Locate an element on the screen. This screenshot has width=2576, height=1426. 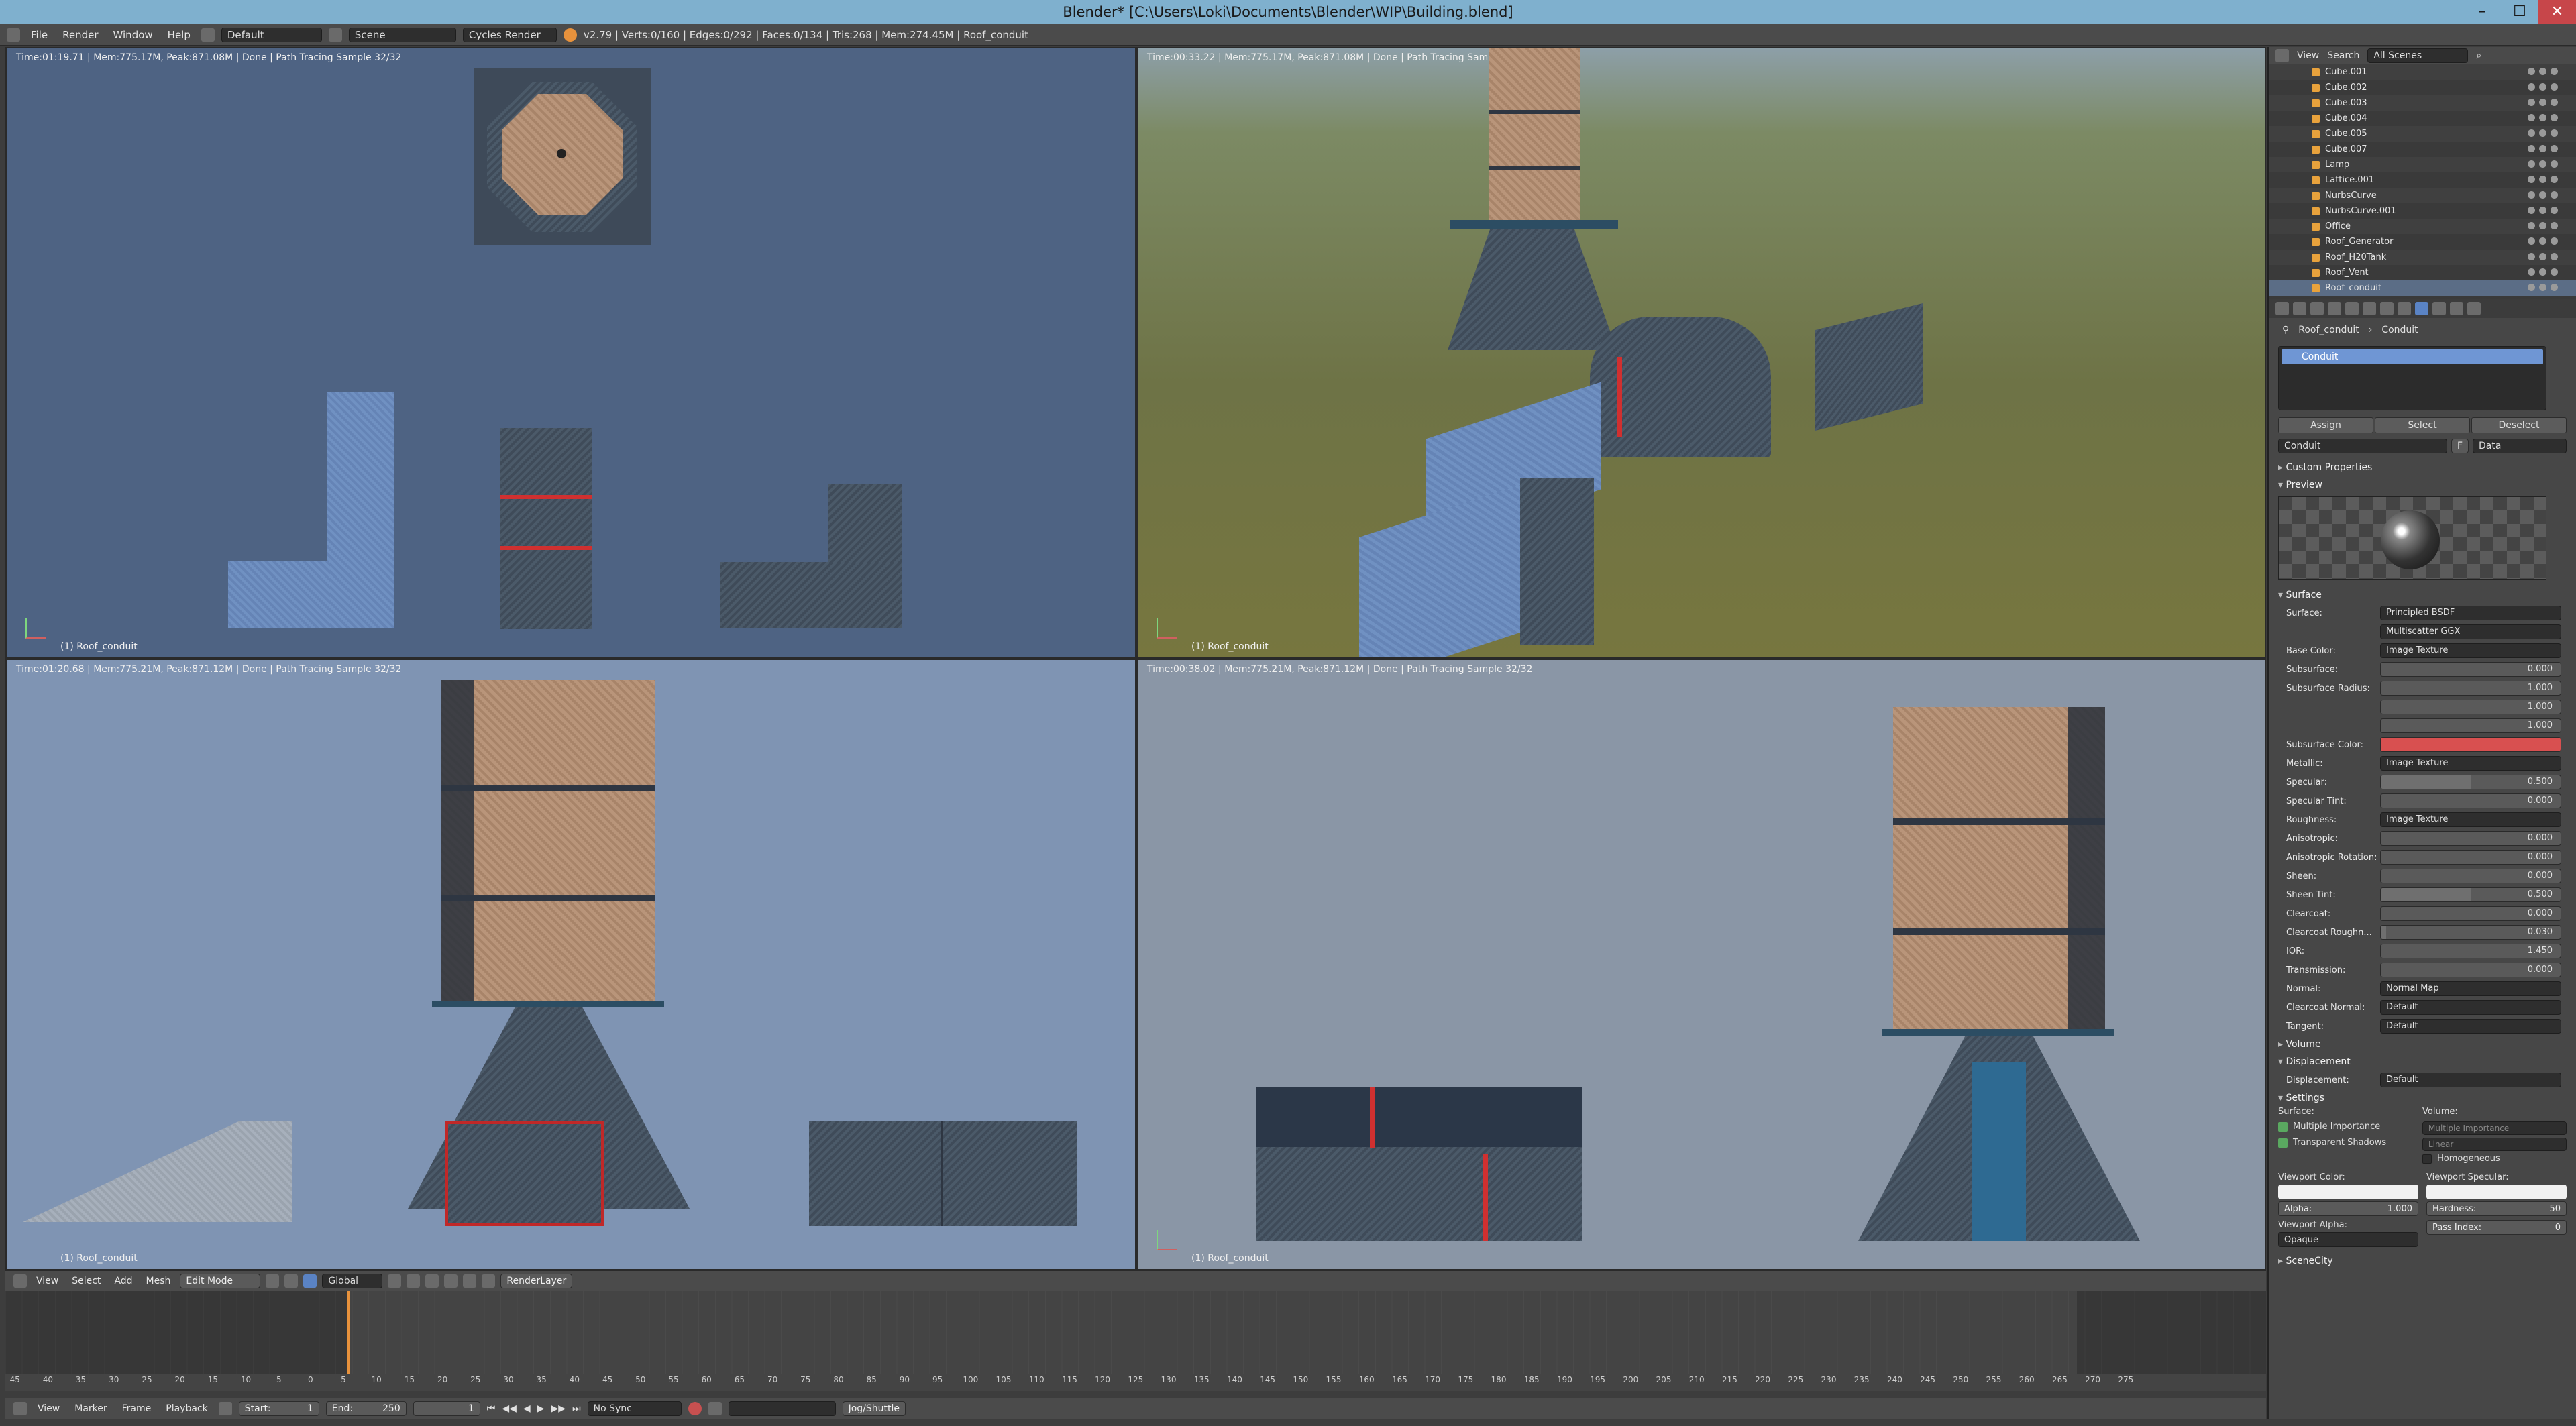
outliner-row: Cube.002 is located at coordinates (2422, 87).